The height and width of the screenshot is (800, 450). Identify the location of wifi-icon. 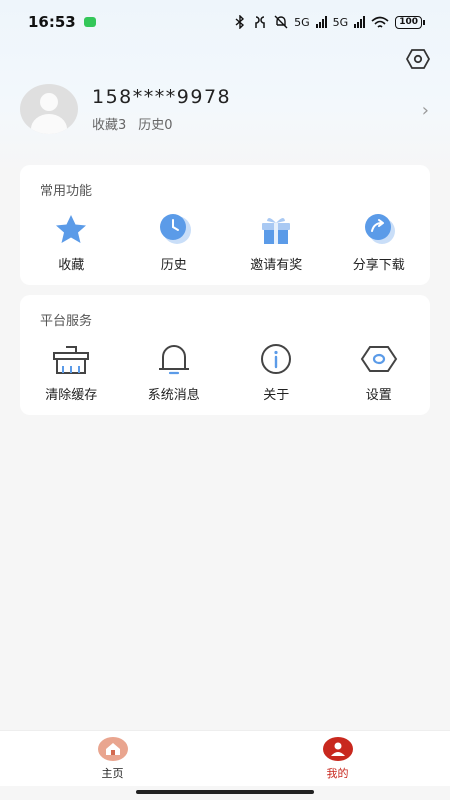
(380, 22).